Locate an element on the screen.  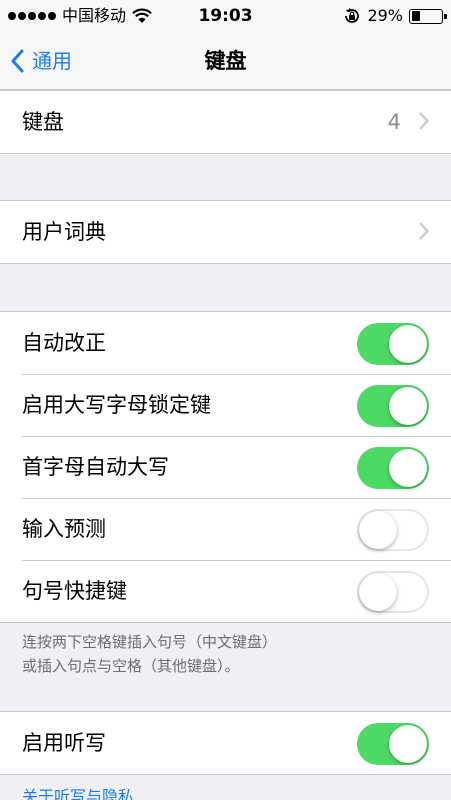
caps-lock-row: 启用大写字母锁定键 is located at coordinates (225, 405).